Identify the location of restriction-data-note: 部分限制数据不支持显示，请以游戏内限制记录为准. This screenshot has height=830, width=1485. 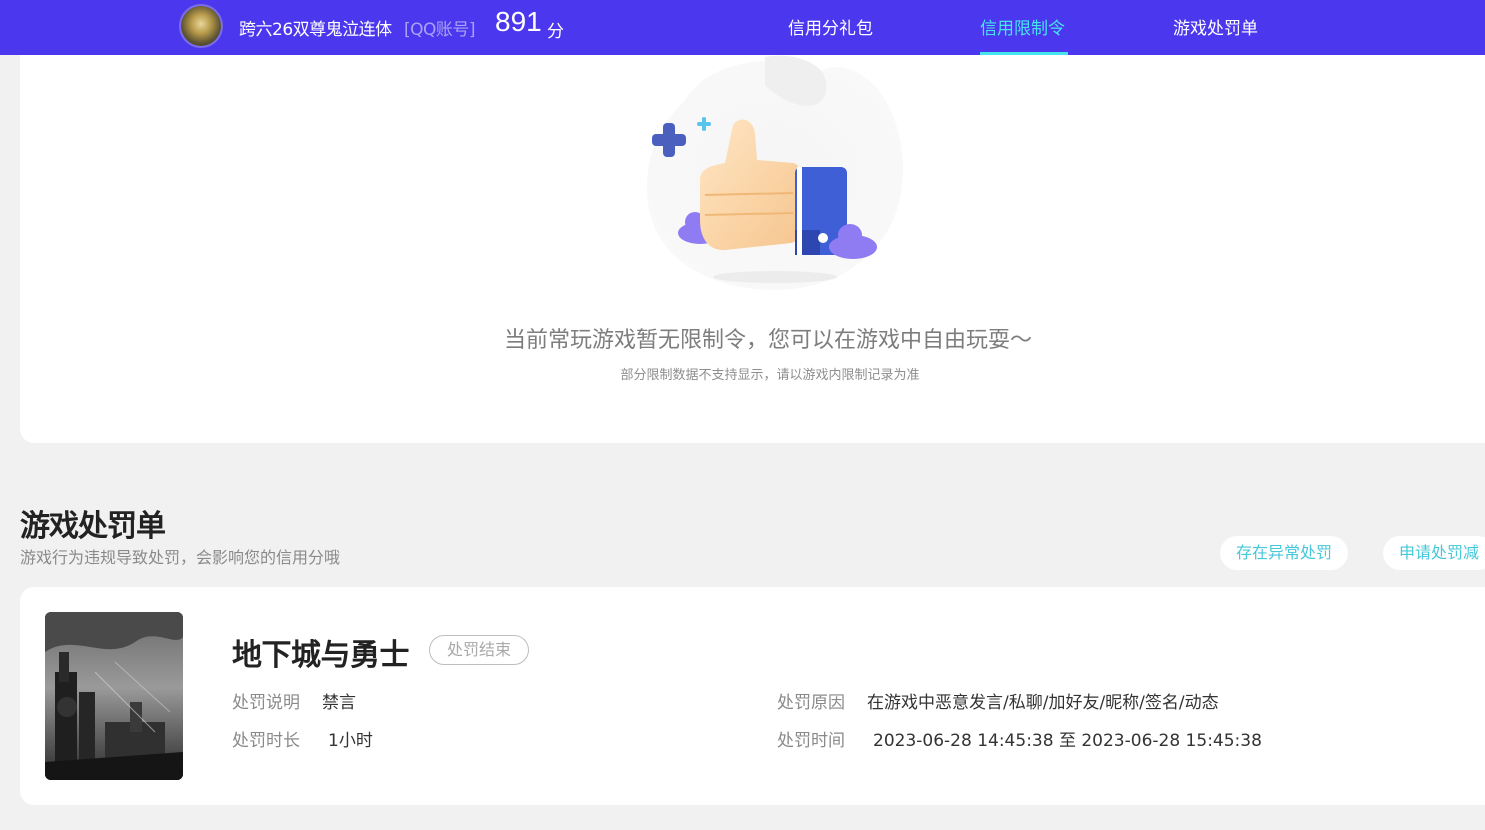
(770, 375).